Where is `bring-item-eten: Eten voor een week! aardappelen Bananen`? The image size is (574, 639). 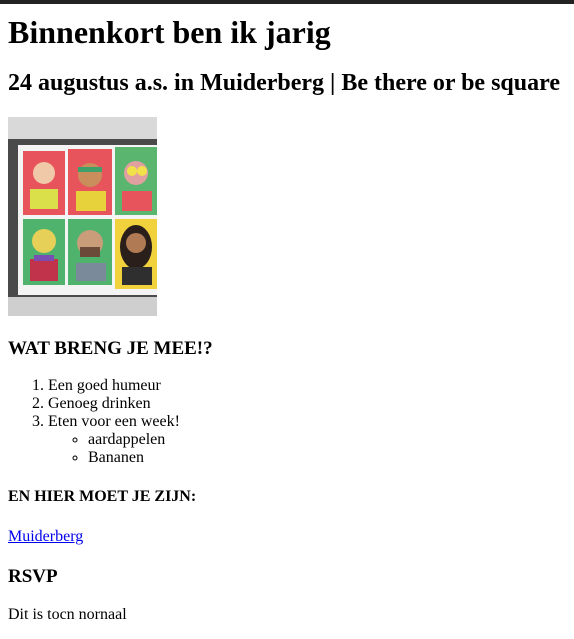 bring-item-eten: Eten voor een week! aardappelen Bananen is located at coordinates (114, 440).